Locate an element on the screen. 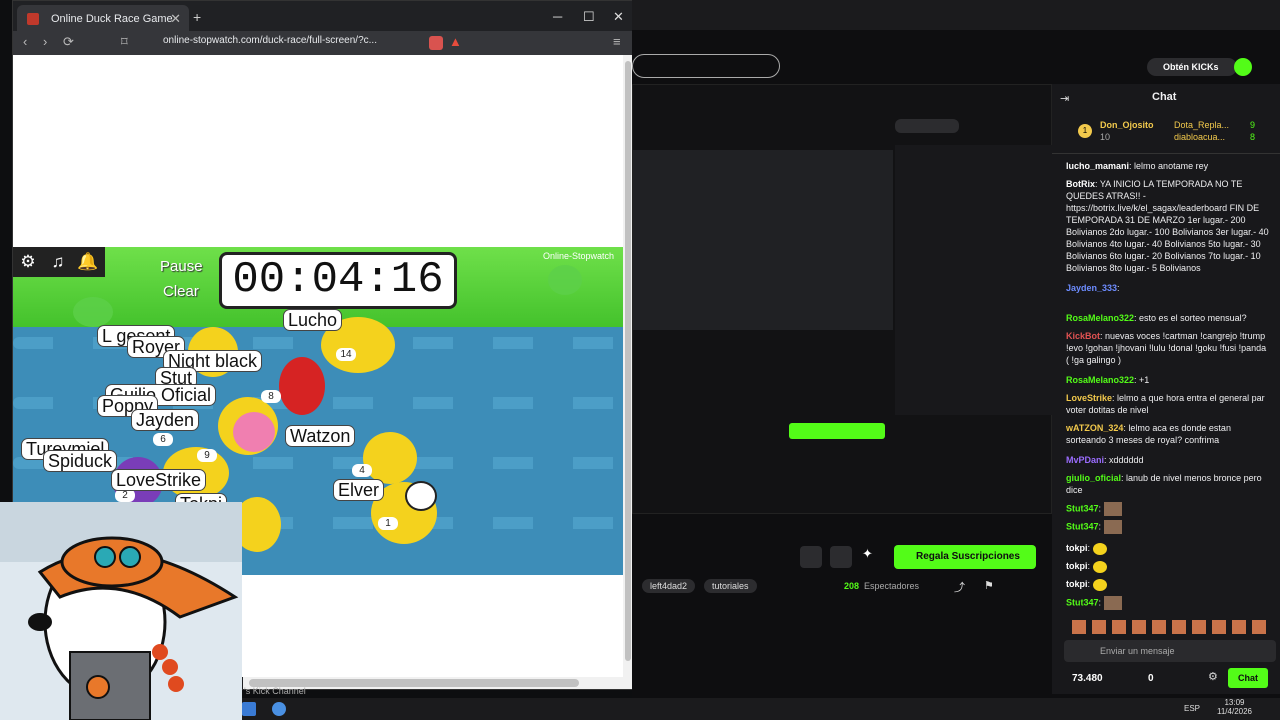 Image resolution: width=1280 pixels, height=720 pixels. avatar is located at coordinates (1243, 67).